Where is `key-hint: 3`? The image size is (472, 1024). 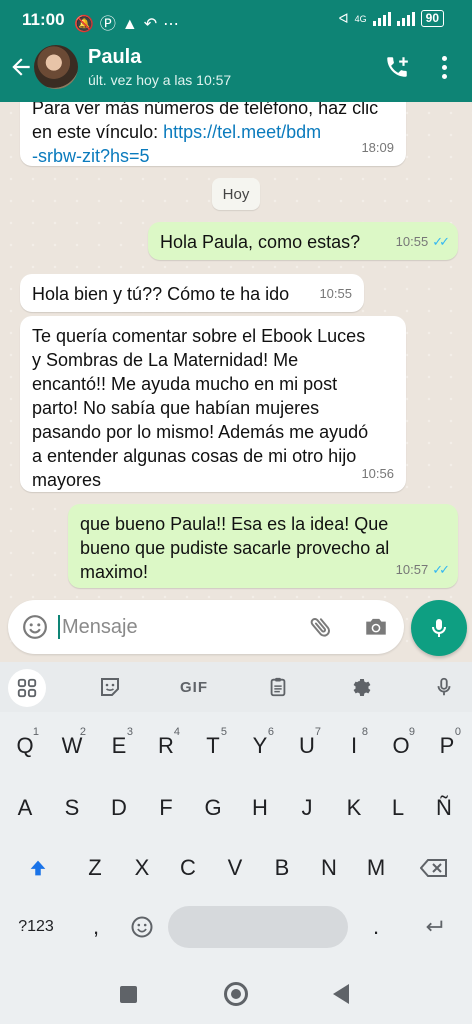 key-hint: 3 is located at coordinates (129, 732).